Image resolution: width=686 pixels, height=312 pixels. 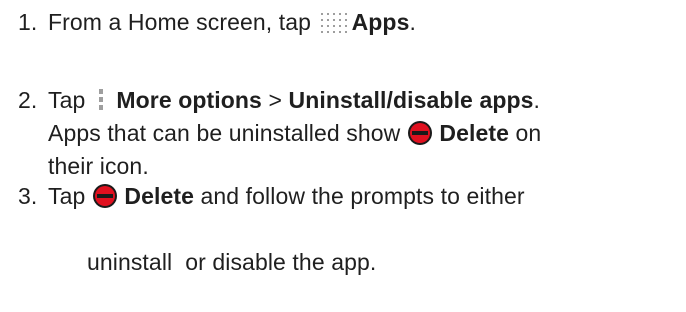 I want to click on step-2-line-3-text: their icon., so click(x=98, y=166).